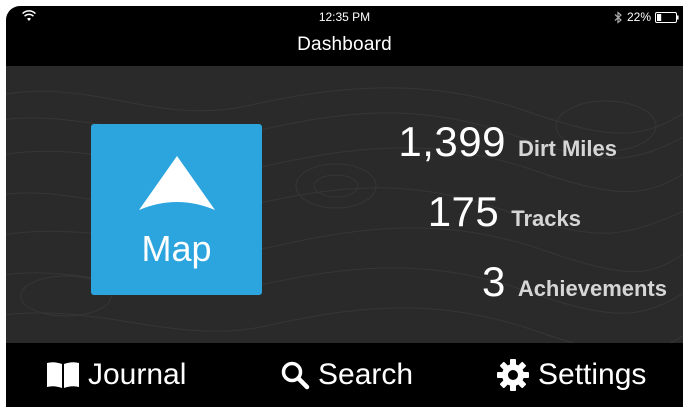 Image resolution: width=683 pixels, height=407 pixels. What do you see at coordinates (546, 218) in the screenshot?
I see `stat-label: Tracks` at bounding box center [546, 218].